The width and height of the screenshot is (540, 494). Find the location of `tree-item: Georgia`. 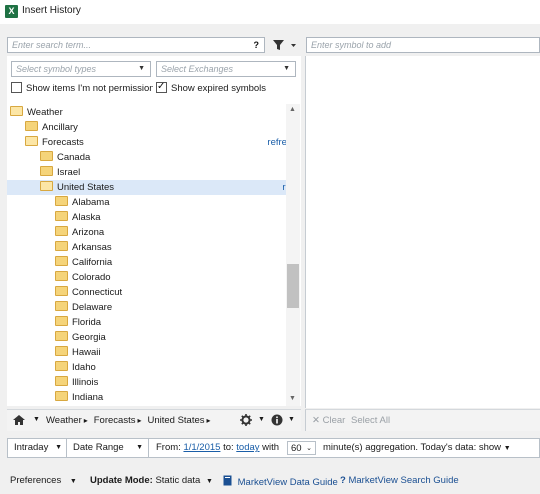

tree-item: Georgia is located at coordinates (146, 337).